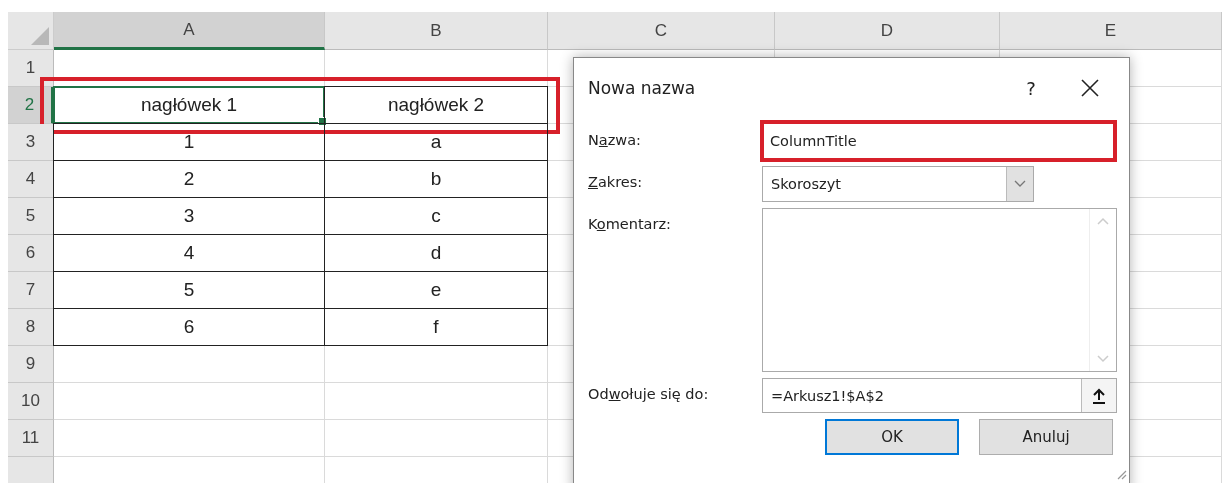 Image resolution: width=1222 pixels, height=483 pixels. I want to click on field-label: Komentarz:, so click(630, 224).